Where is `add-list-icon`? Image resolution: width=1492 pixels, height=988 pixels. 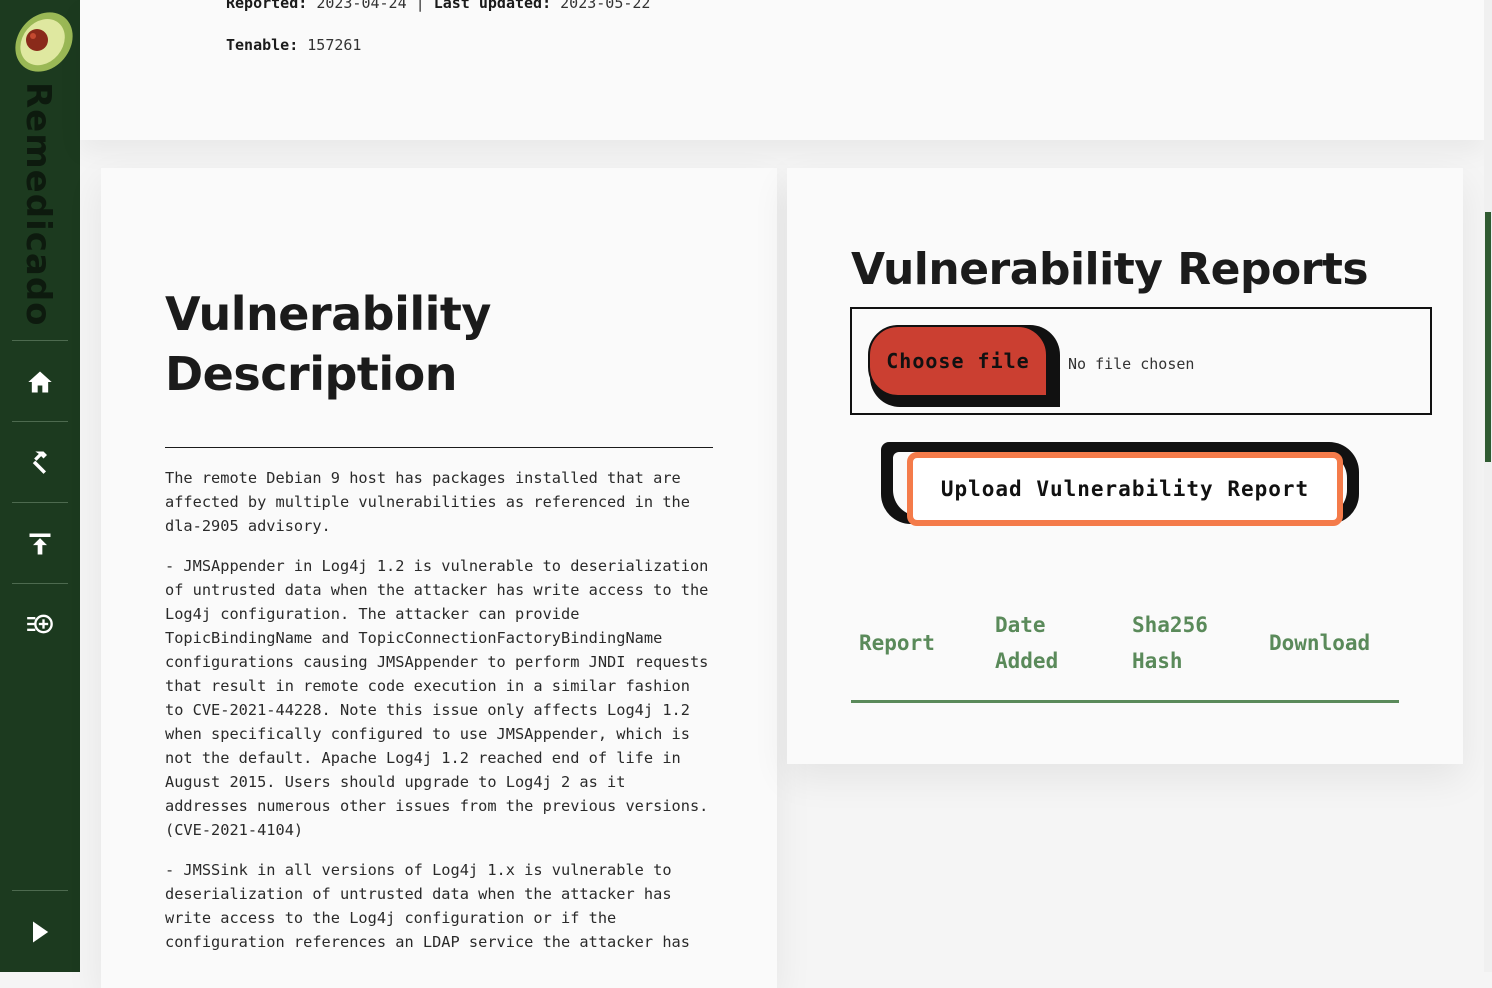
add-list-icon is located at coordinates (40, 624).